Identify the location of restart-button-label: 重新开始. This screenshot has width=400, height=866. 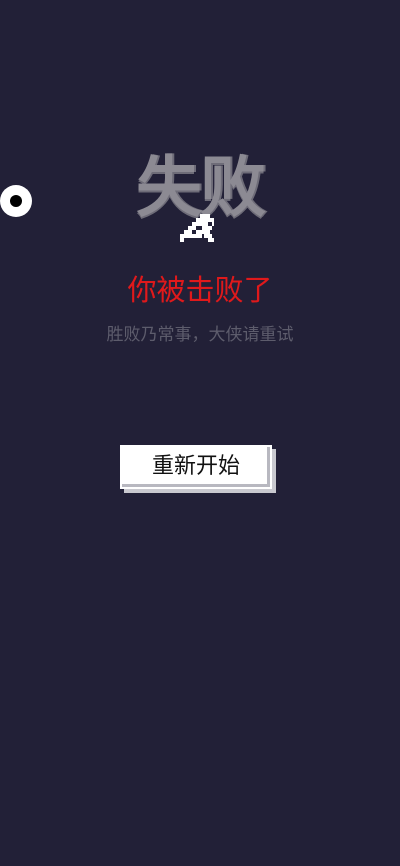
(195, 466).